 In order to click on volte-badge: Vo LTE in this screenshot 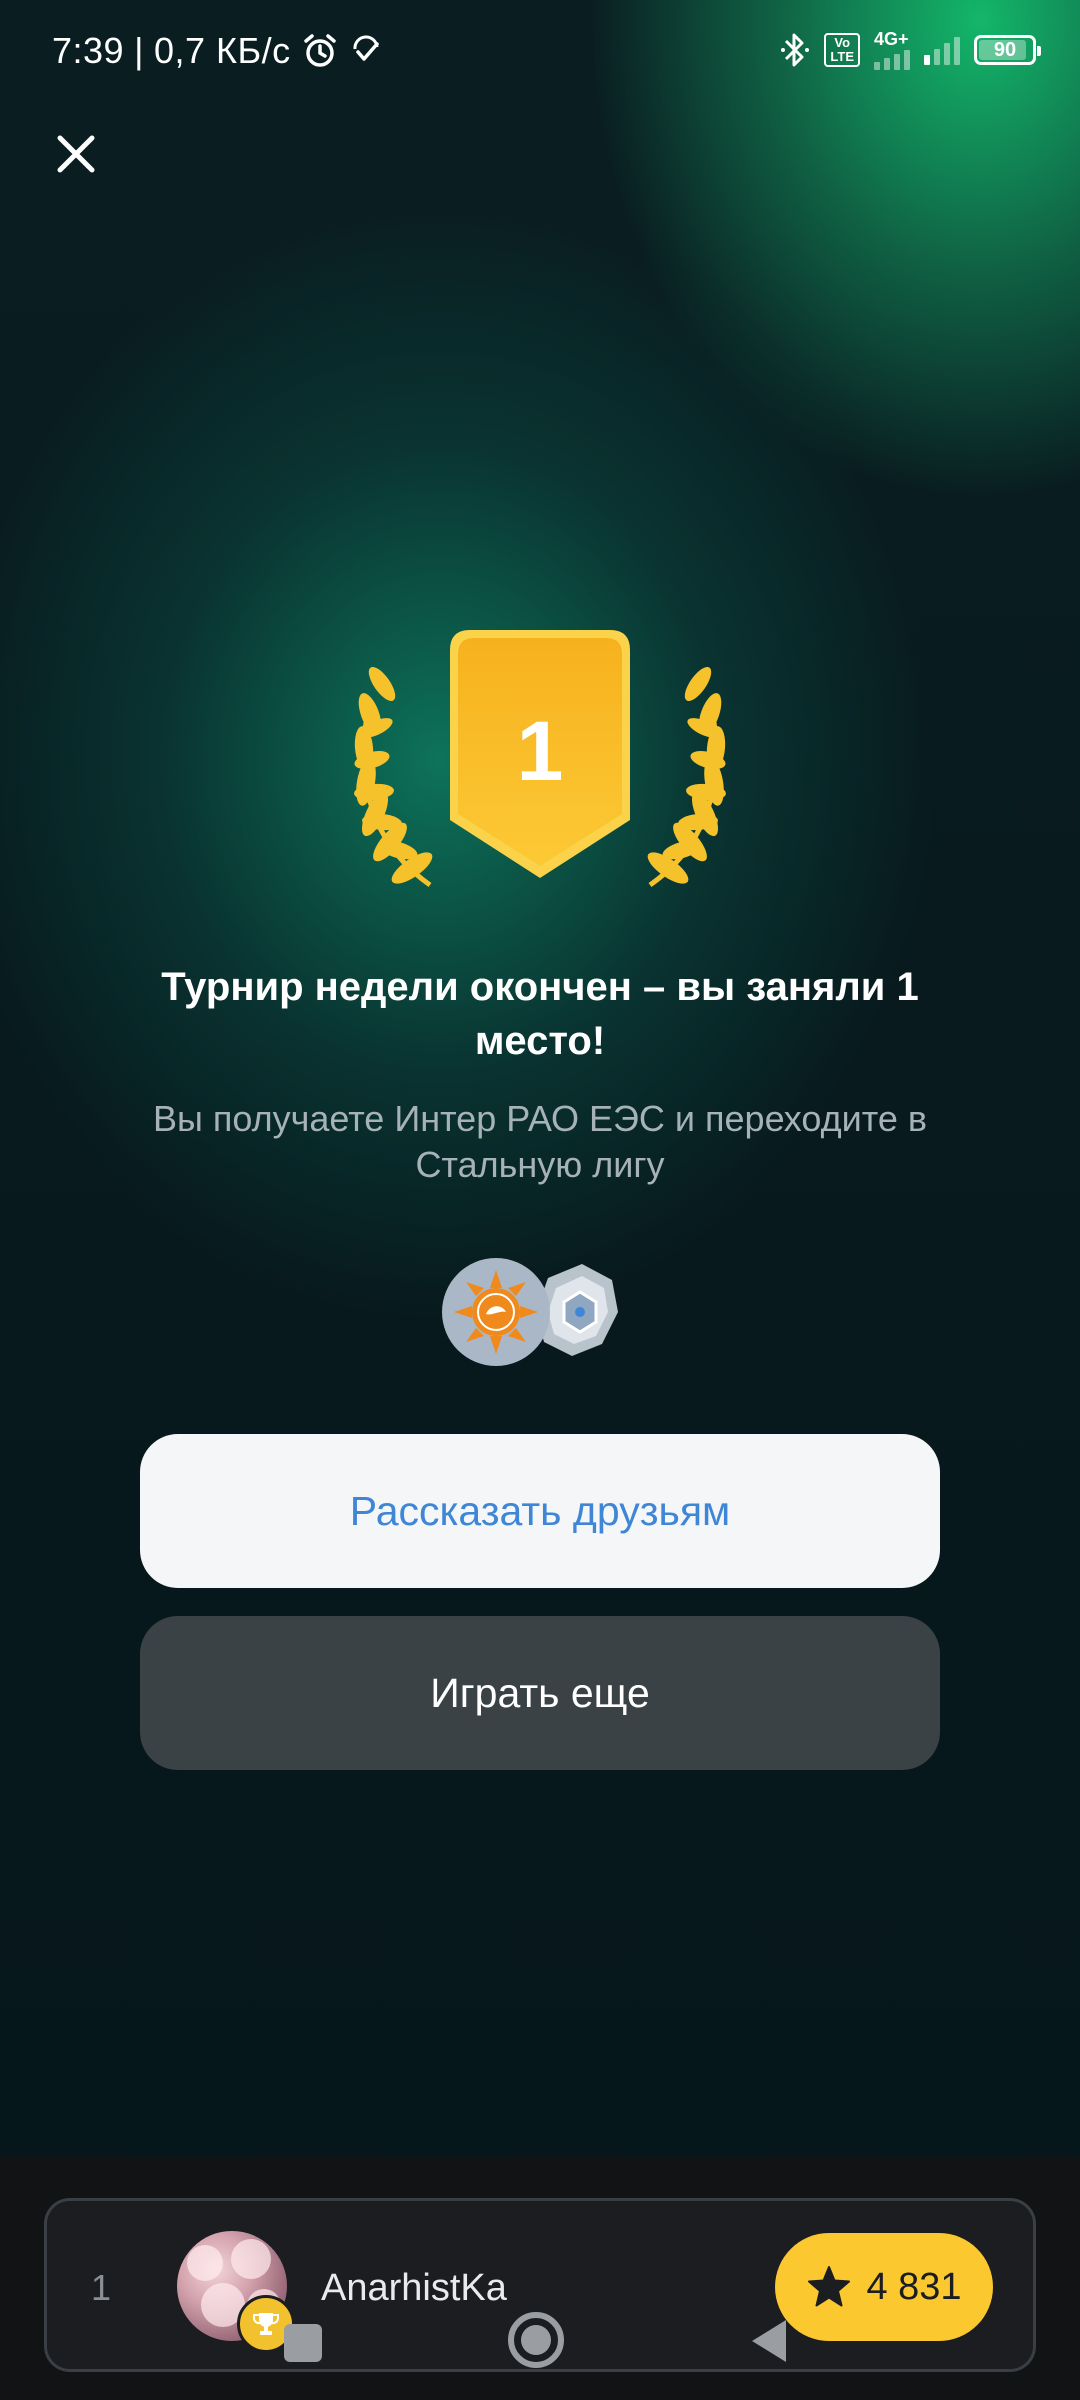, I will do `click(842, 50)`.